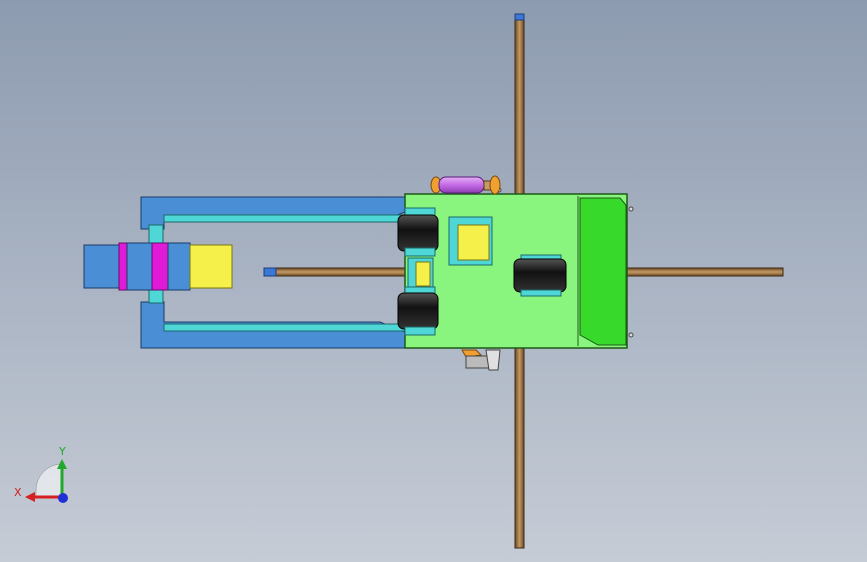 The image size is (867, 562). What do you see at coordinates (63, 498) in the screenshot?
I see `triad-z-axis` at bounding box center [63, 498].